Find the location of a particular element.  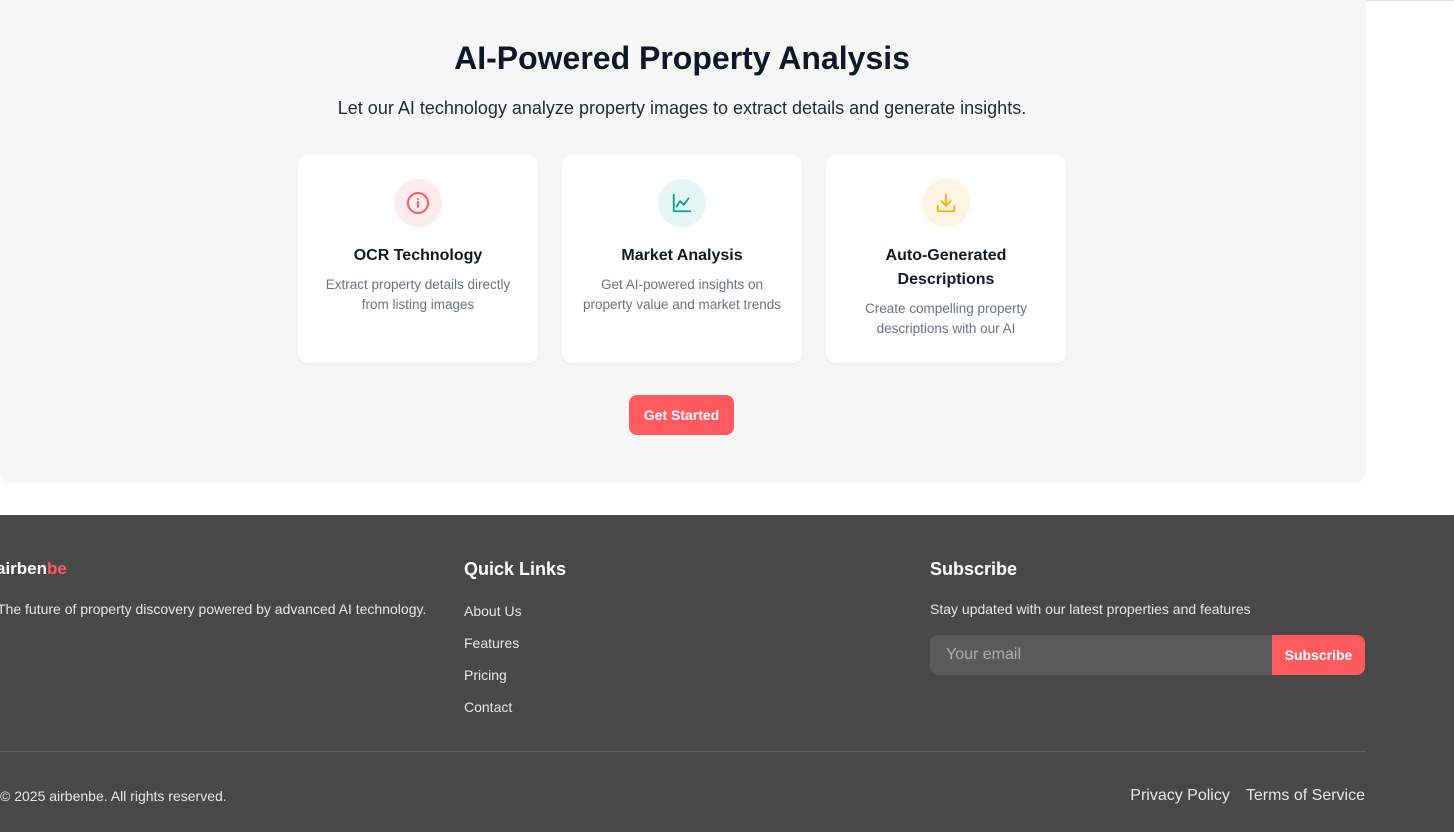

footer-divider is located at coordinates (683, 751).